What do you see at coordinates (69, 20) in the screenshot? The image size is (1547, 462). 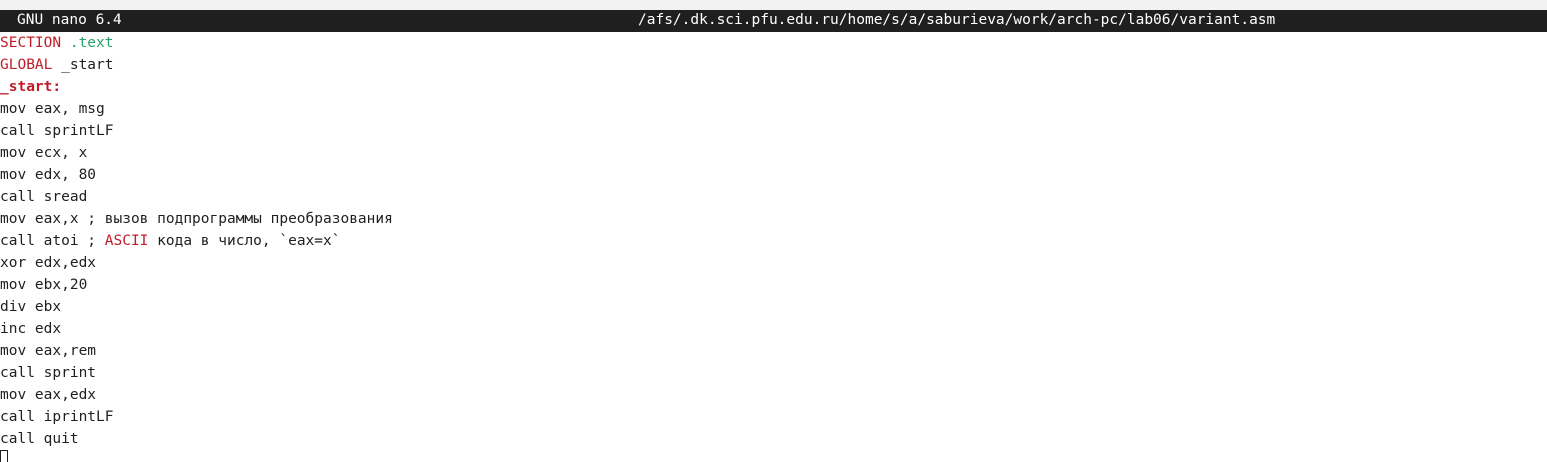 I see `editor-version-label: GNU nano 6.4` at bounding box center [69, 20].